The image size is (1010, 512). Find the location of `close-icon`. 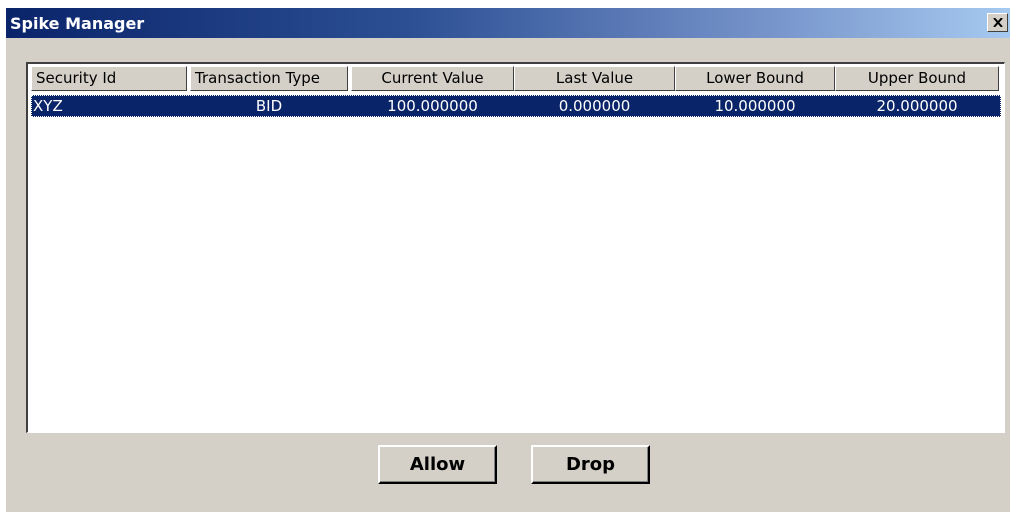

close-icon is located at coordinates (998, 22).